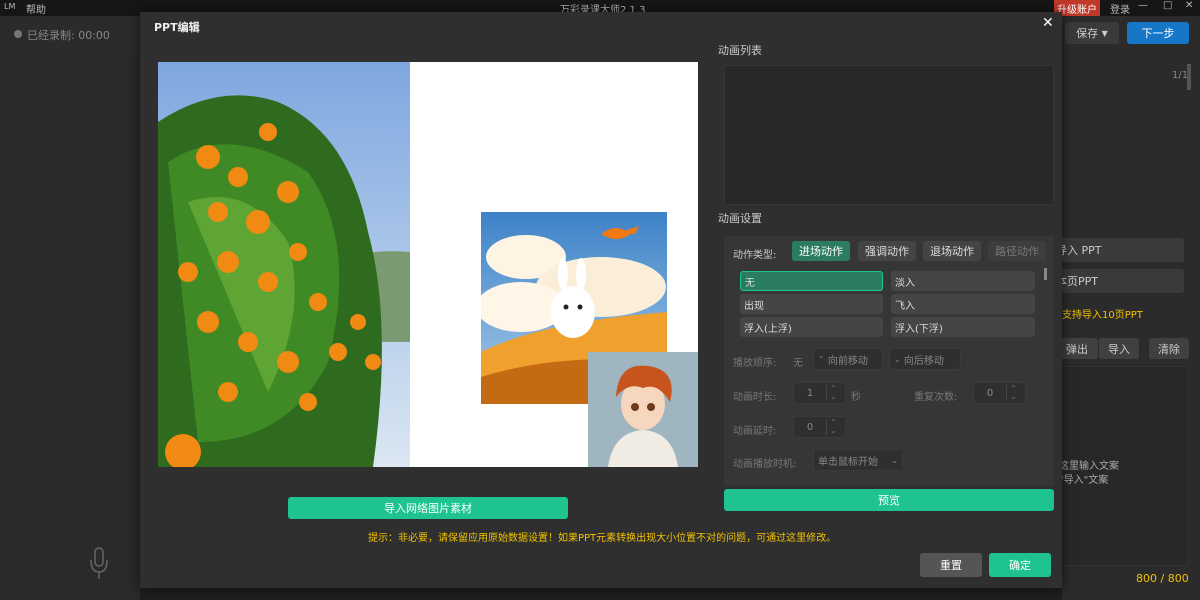  Describe the element at coordinates (740, 218) in the screenshot. I see `animation-settings-title: 动画设置` at that location.